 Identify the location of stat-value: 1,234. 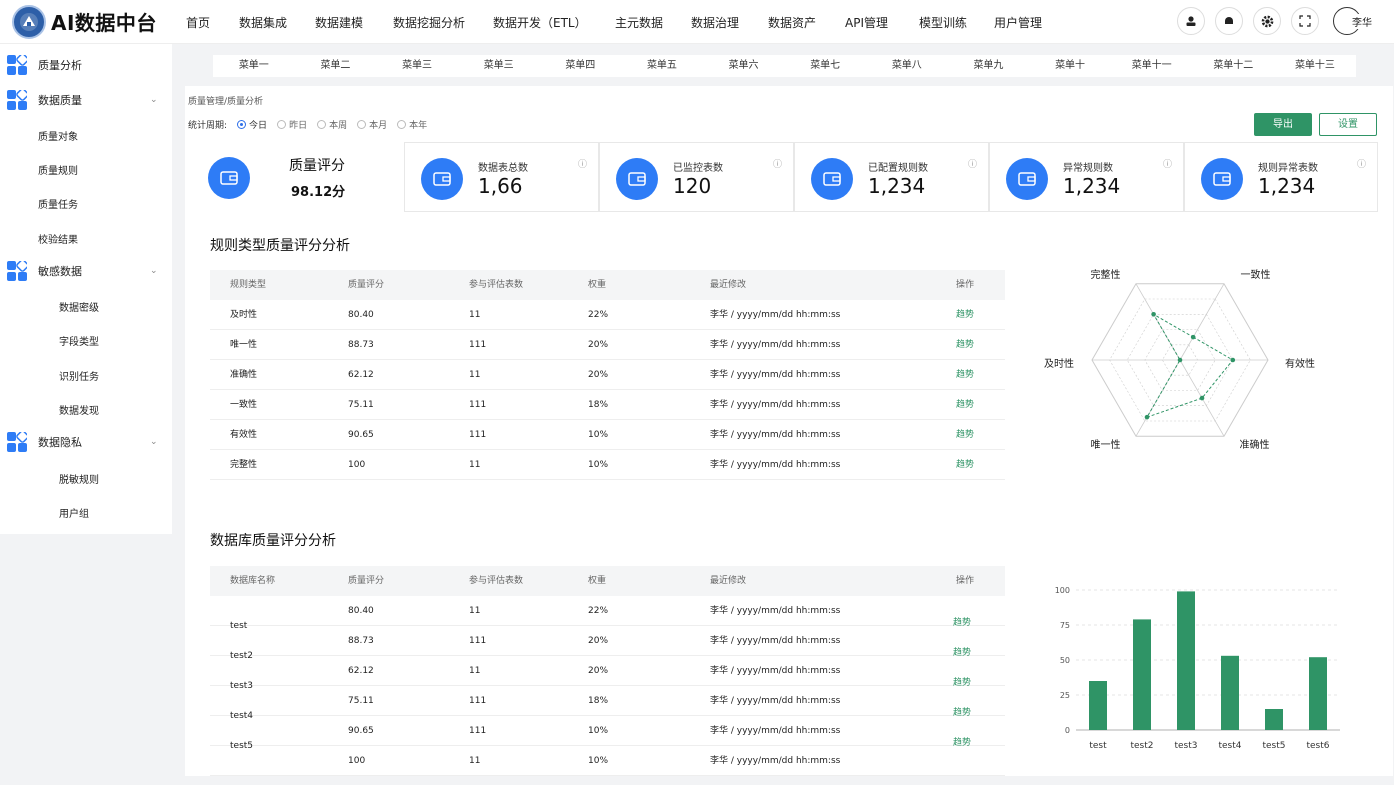
(1092, 186).